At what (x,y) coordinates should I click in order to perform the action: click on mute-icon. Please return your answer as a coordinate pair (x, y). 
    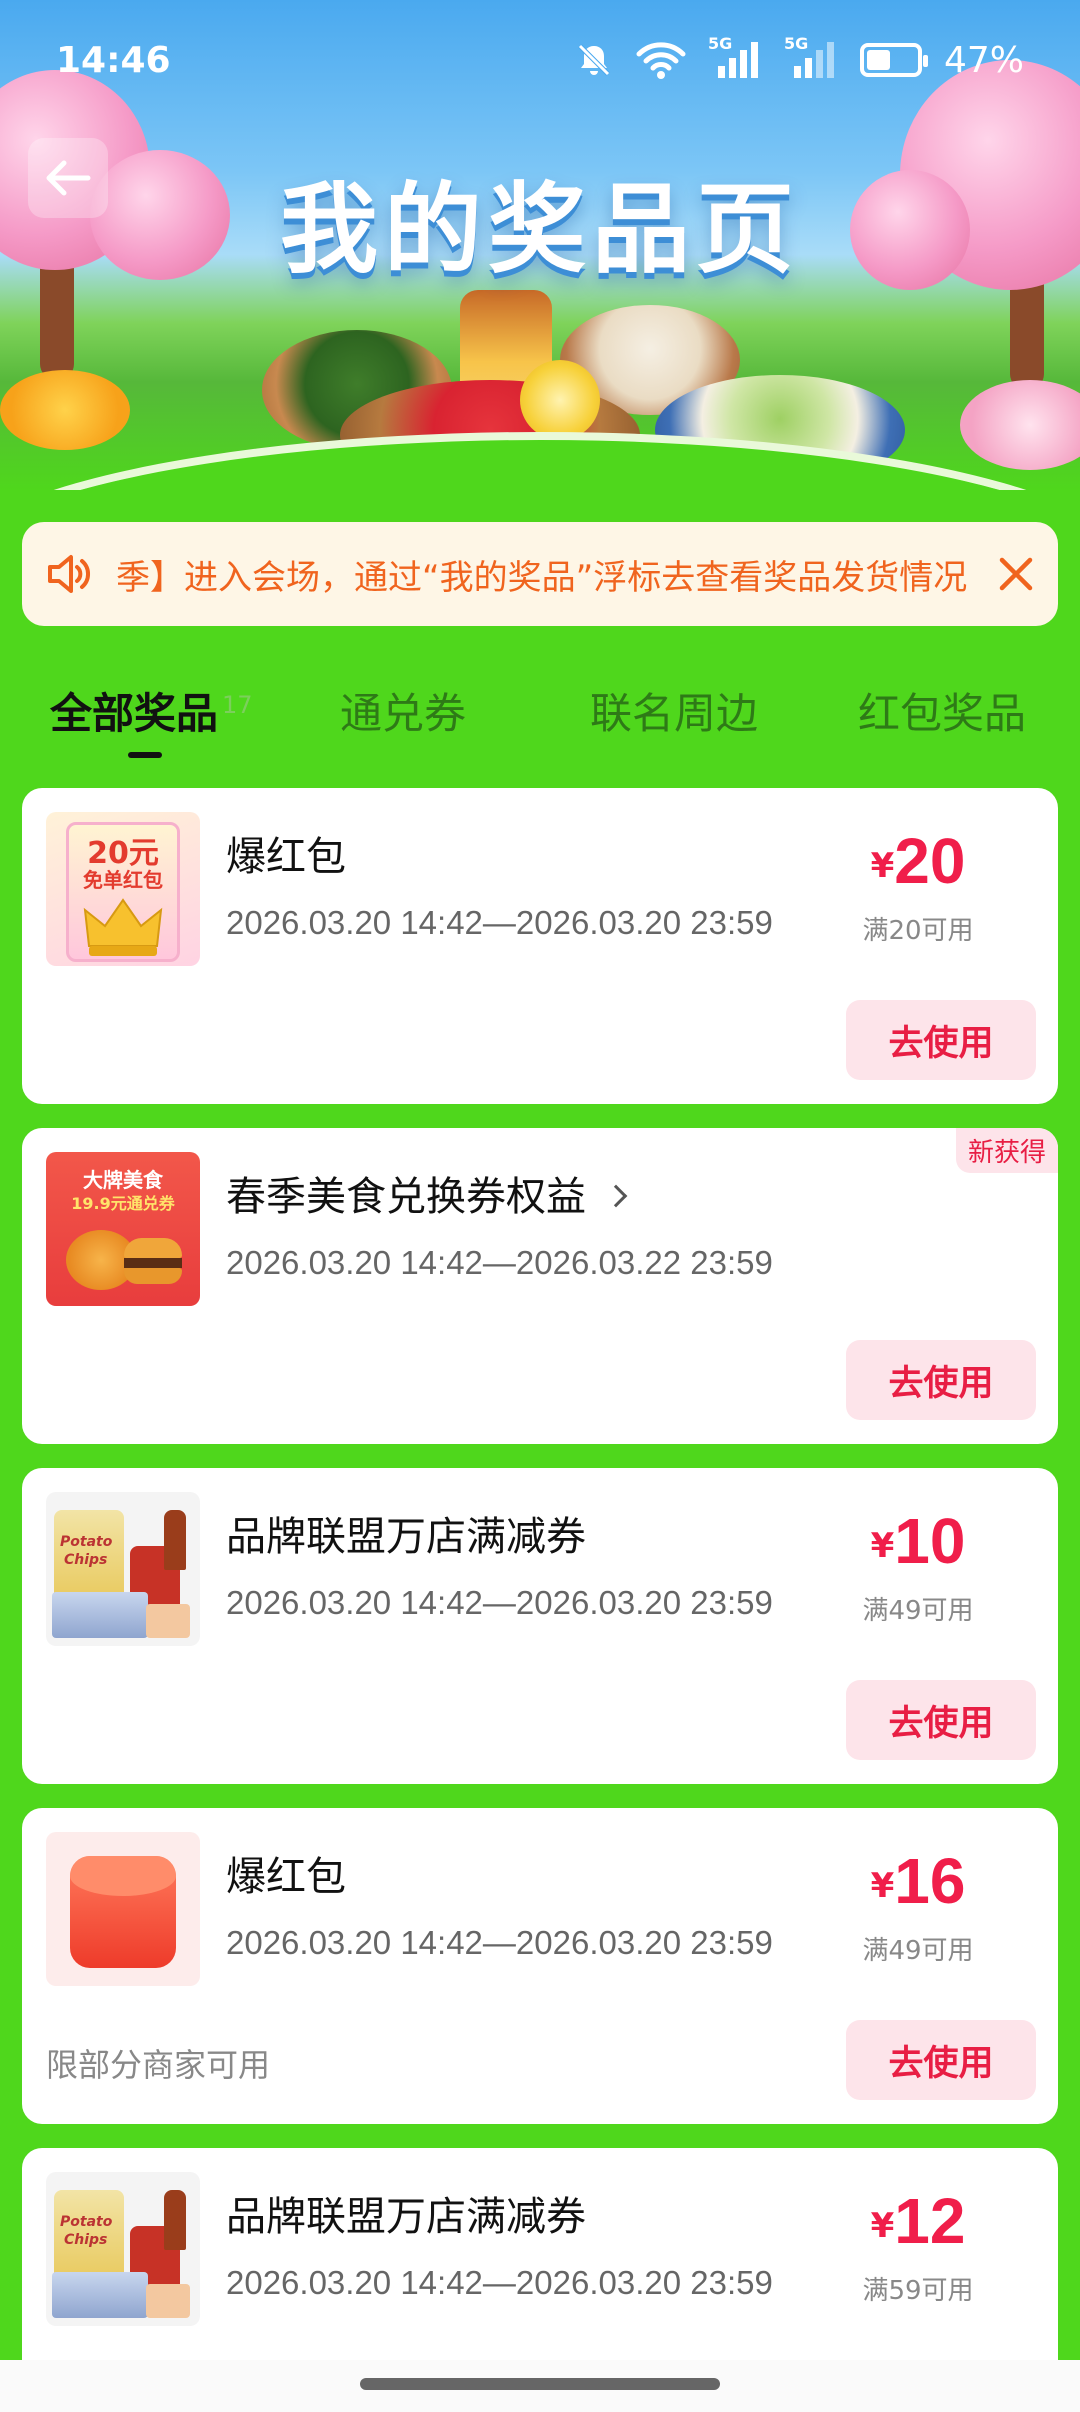
    Looking at the image, I should click on (594, 60).